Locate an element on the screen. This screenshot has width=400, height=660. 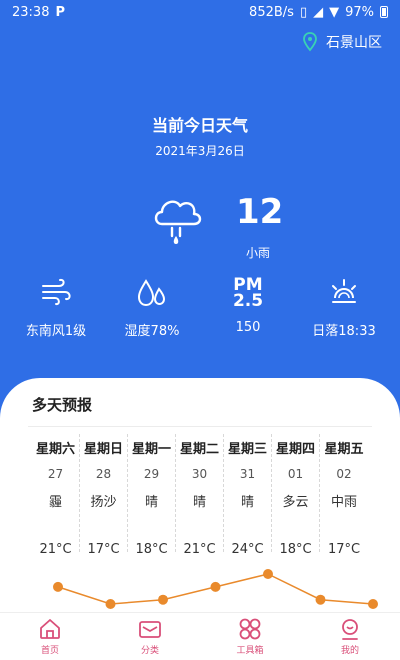
day-name: 星期二 is located at coordinates (199, 449).